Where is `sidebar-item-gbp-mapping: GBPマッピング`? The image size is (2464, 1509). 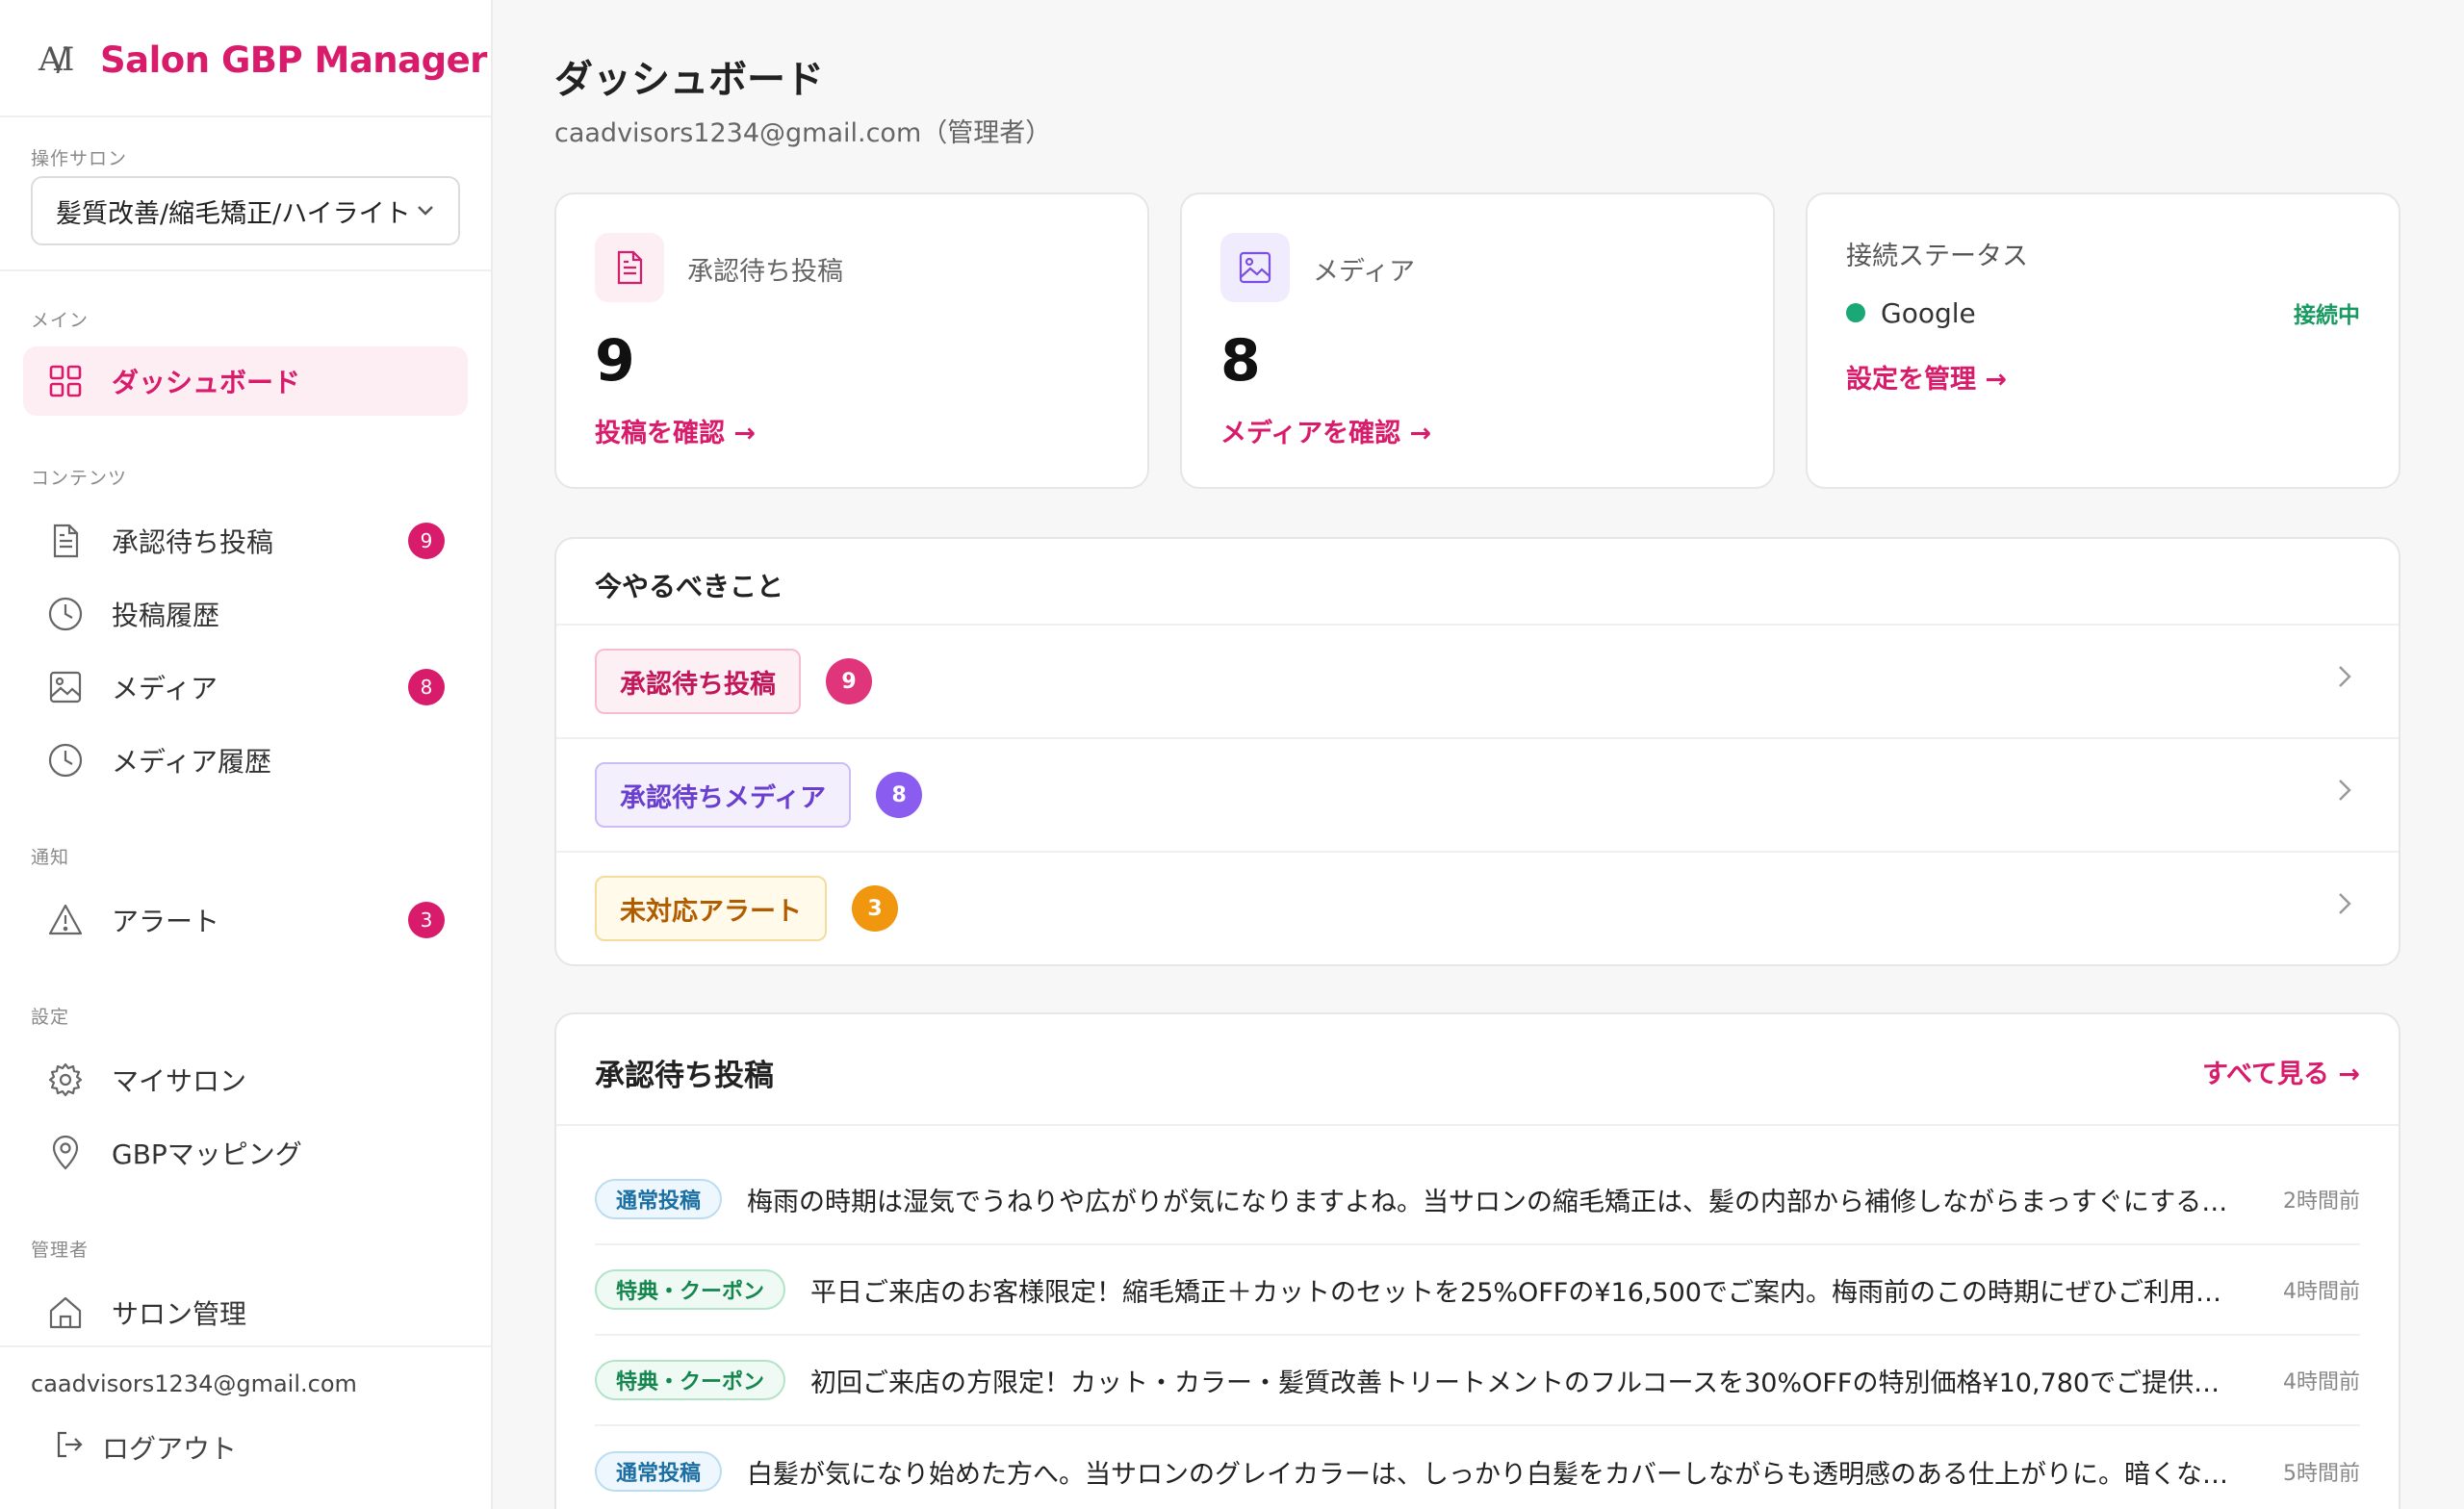 sidebar-item-gbp-mapping: GBPマッピング is located at coordinates (245, 1153).